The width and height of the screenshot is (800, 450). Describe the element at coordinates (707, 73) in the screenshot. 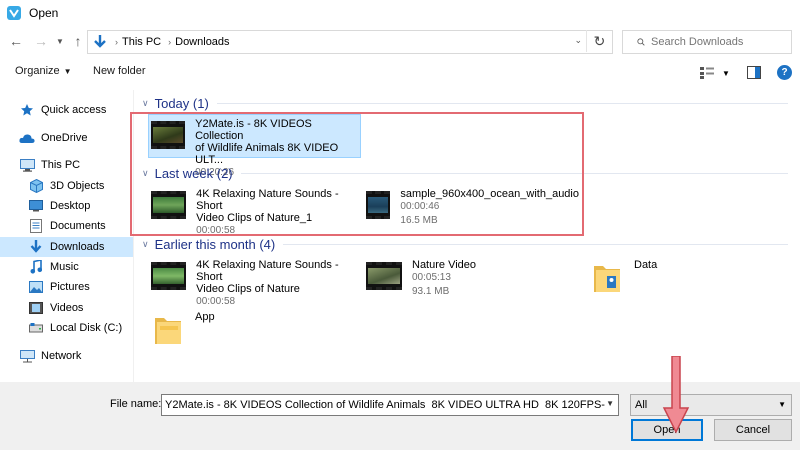

I see `view-options-icon` at that location.